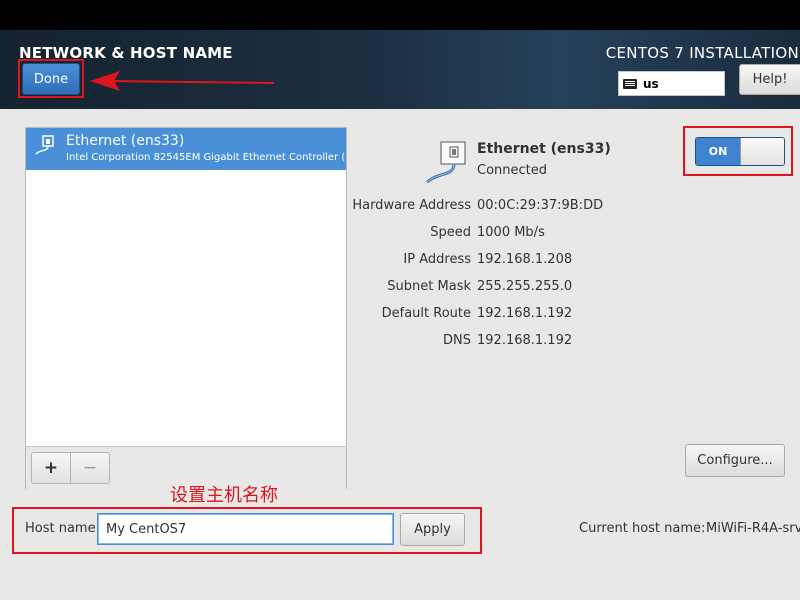 The width and height of the screenshot is (800, 600). What do you see at coordinates (182, 81) in the screenshot?
I see `annotation-arrow-icon` at bounding box center [182, 81].